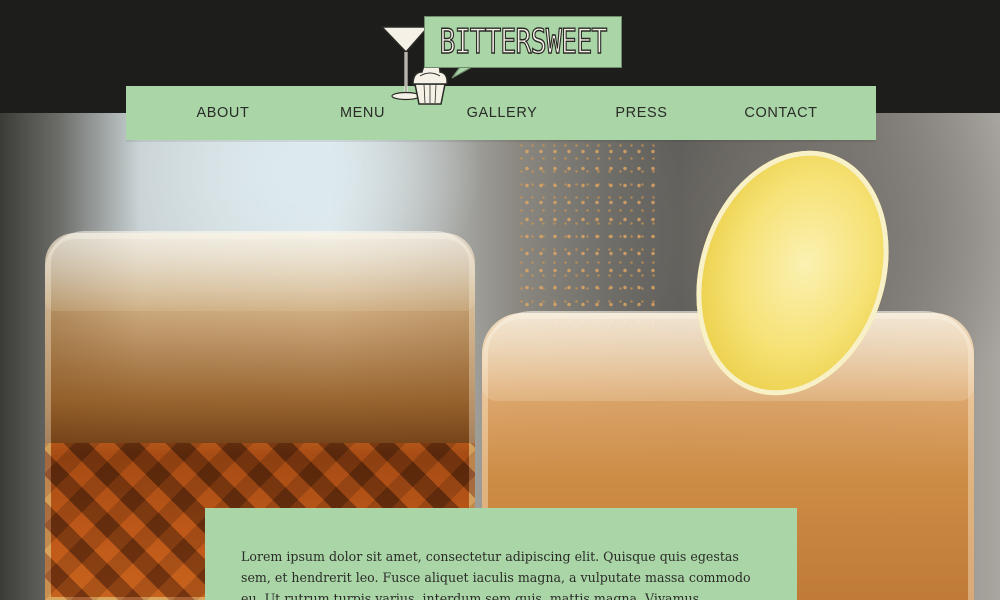 This screenshot has width=1000, height=600. What do you see at coordinates (363, 113) in the screenshot?
I see `nav-item-menu: MENU` at bounding box center [363, 113].